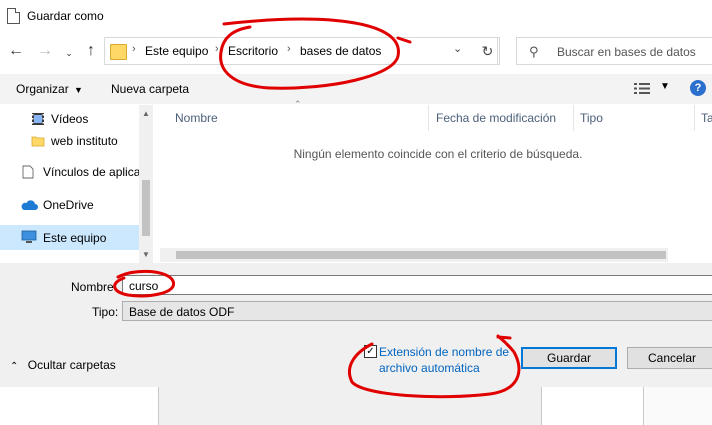  Describe the element at coordinates (706, 118) in the screenshot. I see `column-header-tamano: Ta` at that location.